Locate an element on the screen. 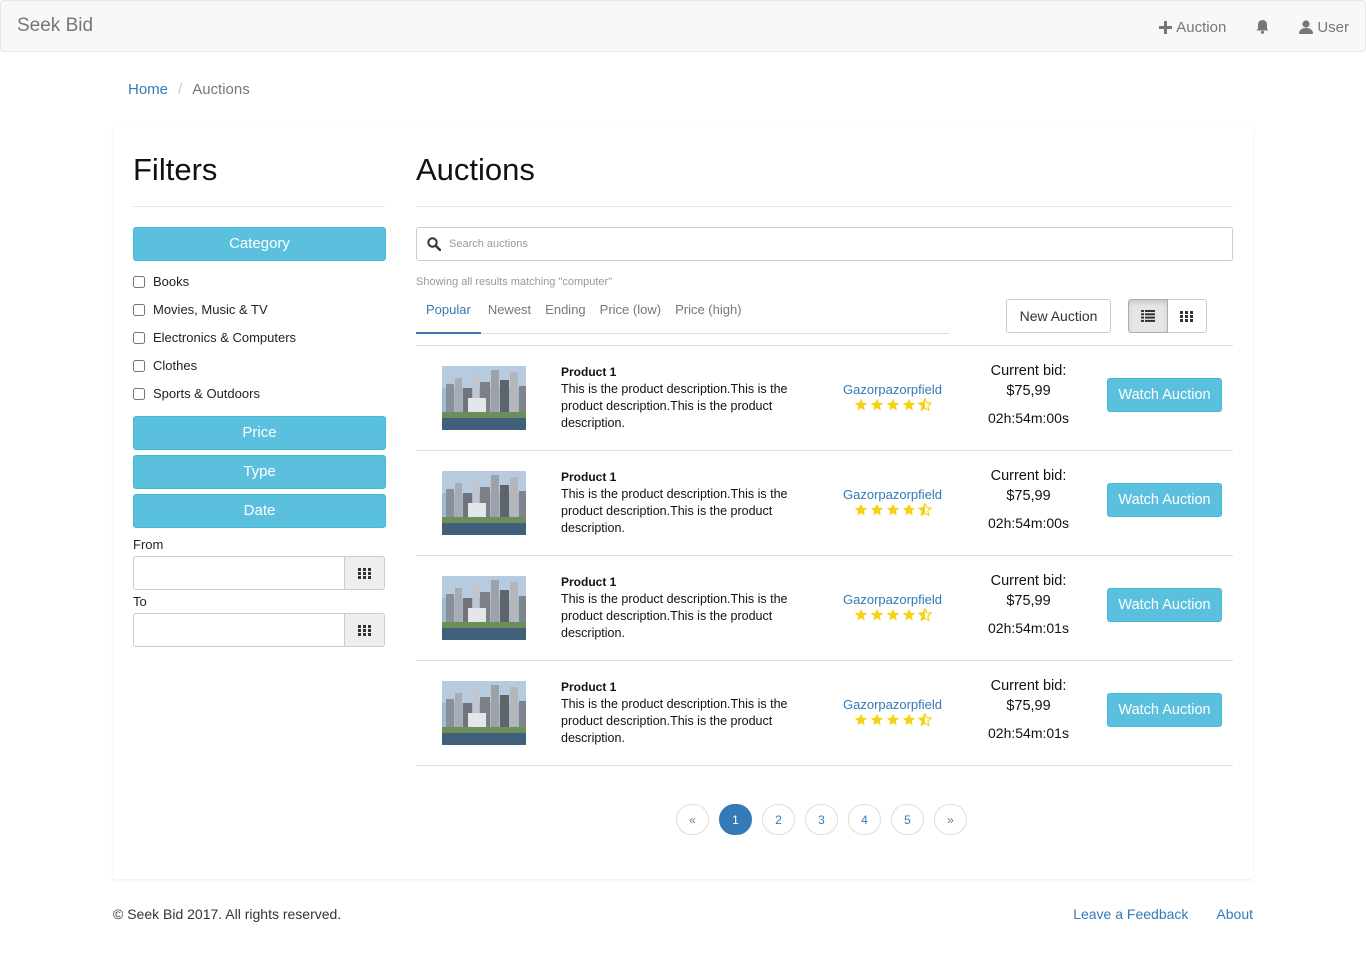 Image resolution: width=1366 pixels, height=964 pixels. search-icon is located at coordinates (434, 244).